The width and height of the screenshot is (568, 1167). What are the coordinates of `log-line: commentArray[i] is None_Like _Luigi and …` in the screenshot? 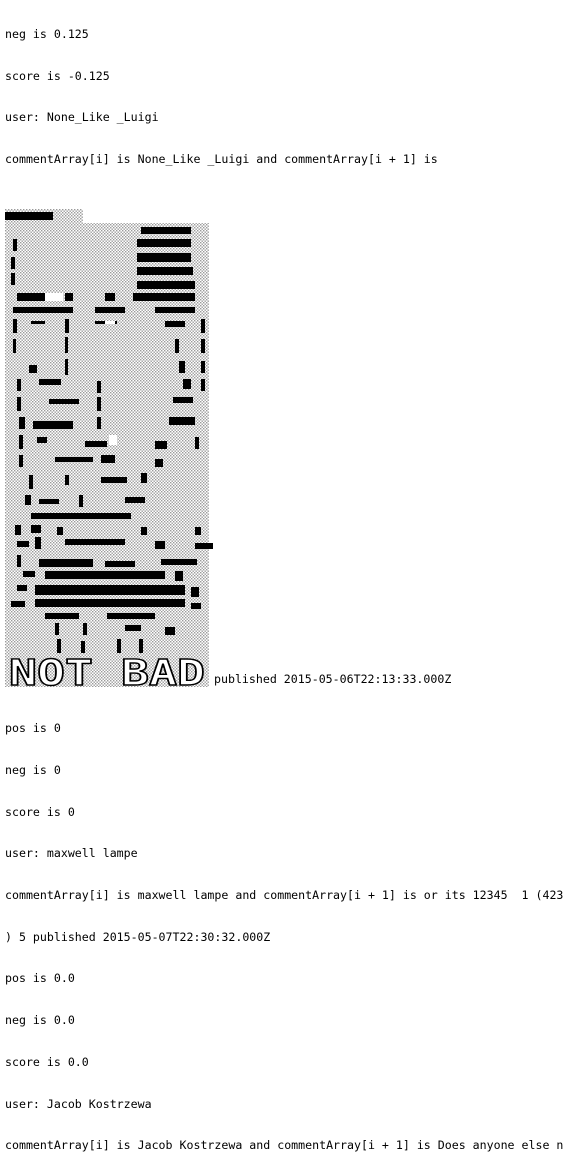 It's located at (221, 159).